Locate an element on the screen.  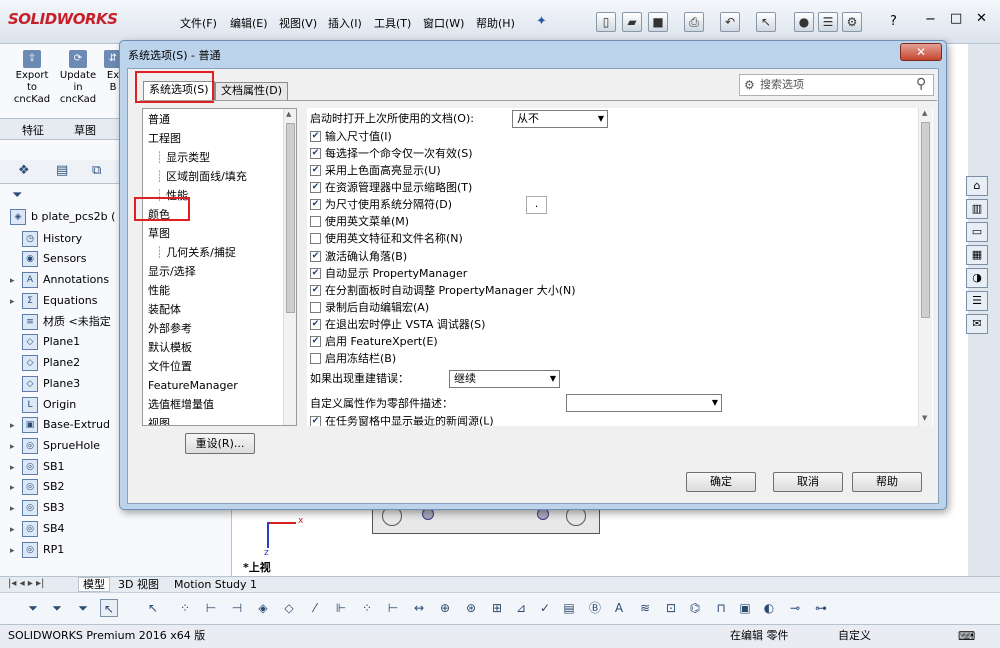
tree-item-sb1: ▸ ◎ SB1 is located at coordinates (37, 468).